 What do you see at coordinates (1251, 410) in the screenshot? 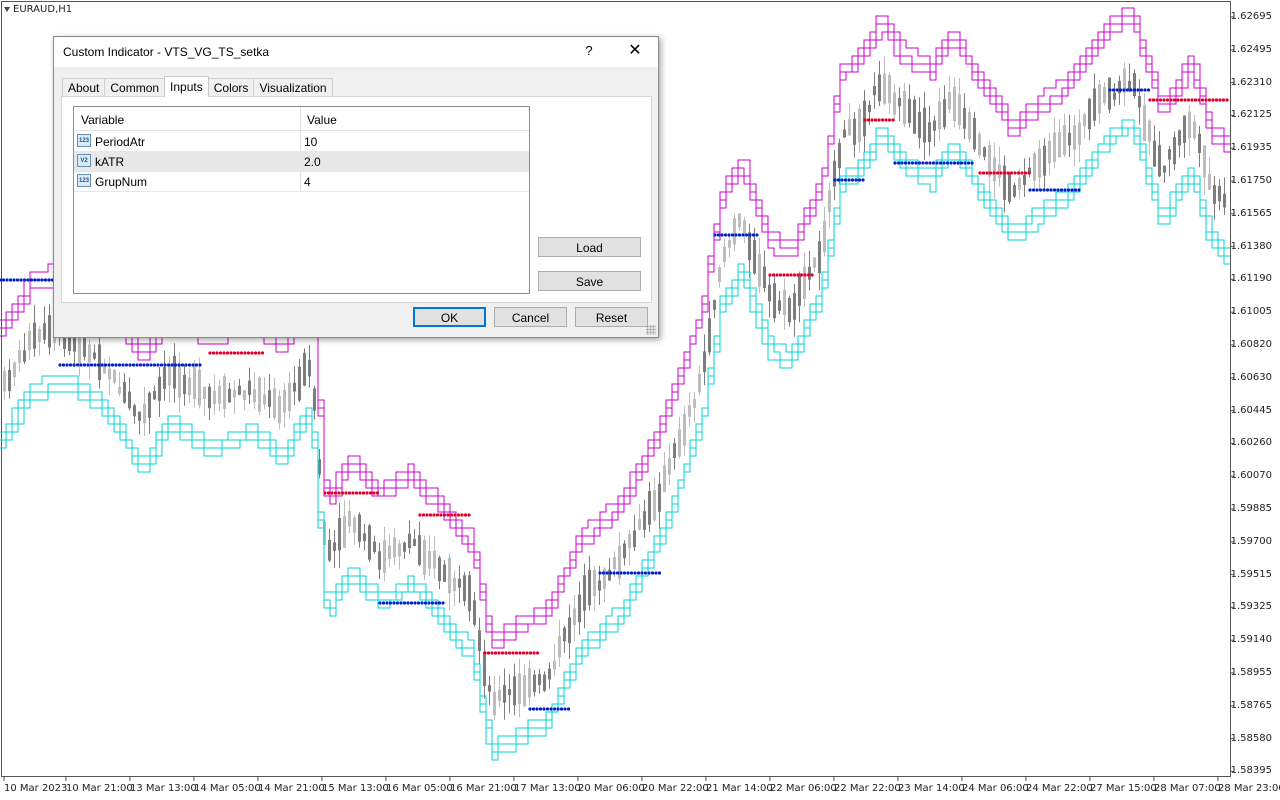
I see `price-label: 1.60445` at bounding box center [1251, 410].